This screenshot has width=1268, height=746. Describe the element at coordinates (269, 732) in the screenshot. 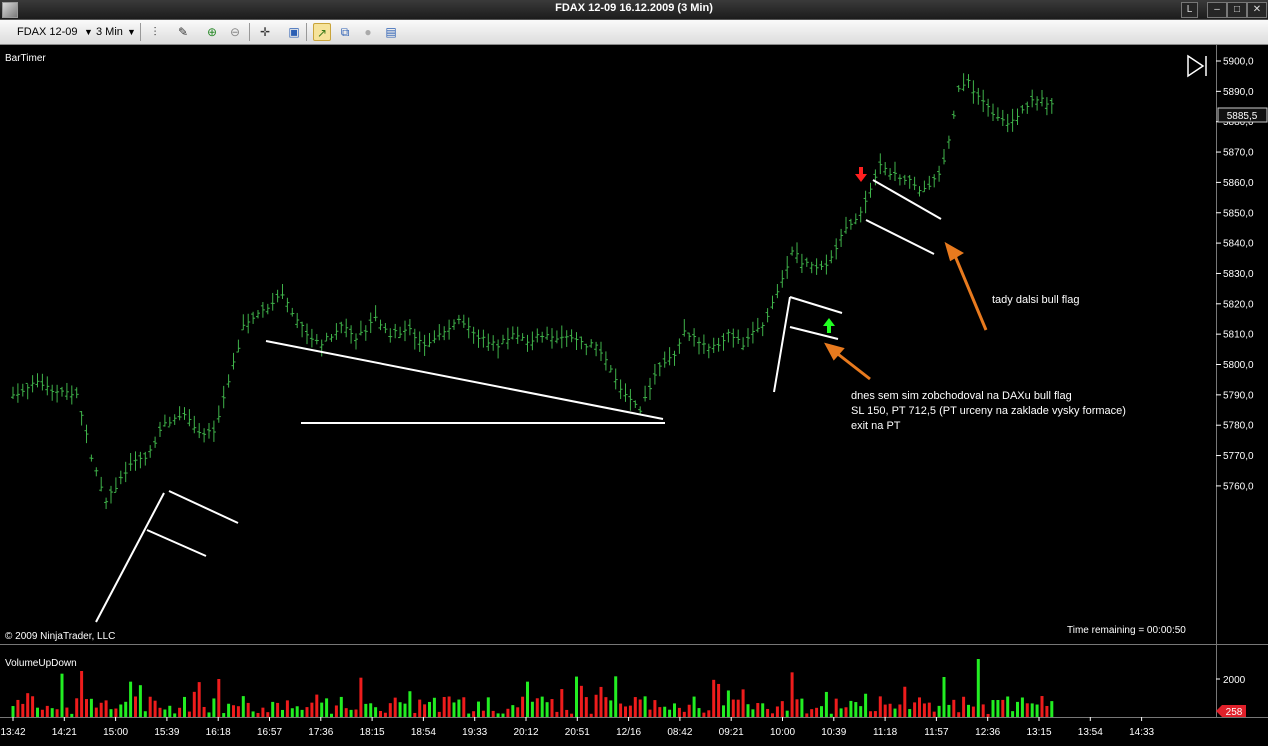

I see `x-tick-label: 16:57` at that location.